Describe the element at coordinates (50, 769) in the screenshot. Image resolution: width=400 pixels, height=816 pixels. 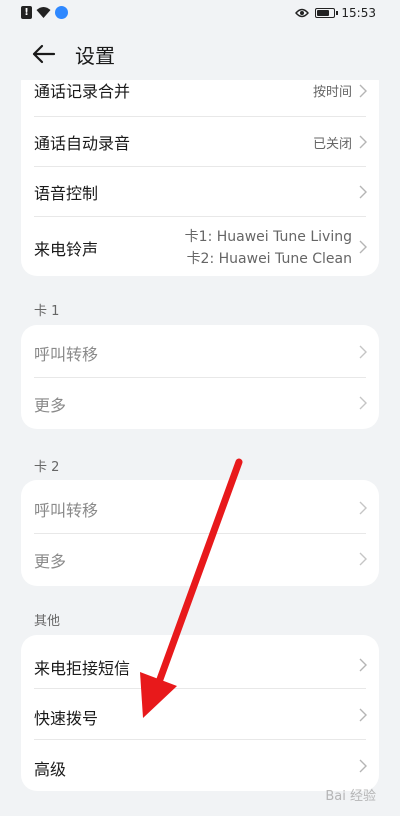
I see `list-item-label: 高级` at that location.